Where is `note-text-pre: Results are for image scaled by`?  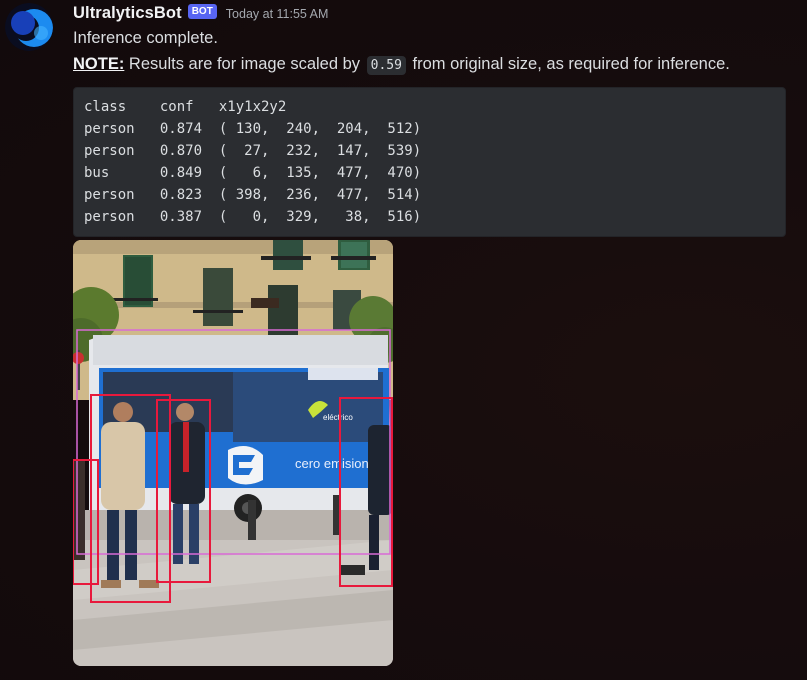
note-text-pre: Results are for image scaled by is located at coordinates (244, 64).